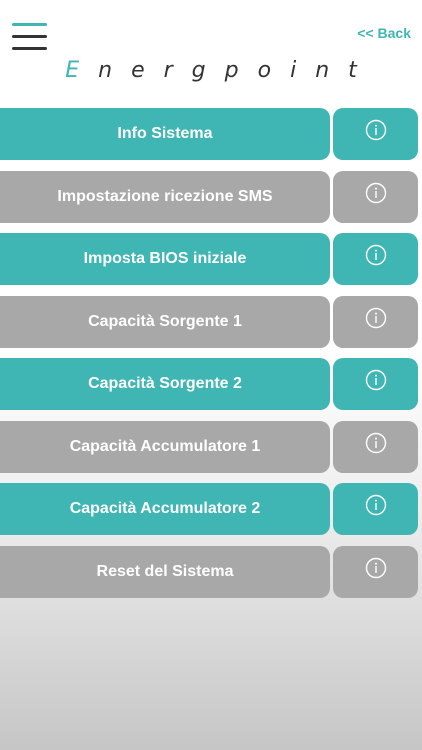 This screenshot has height=750, width=422. Describe the element at coordinates (165, 321) in the screenshot. I see `capacita-sorgente-1-button: Capacità Sorgente 1` at that location.